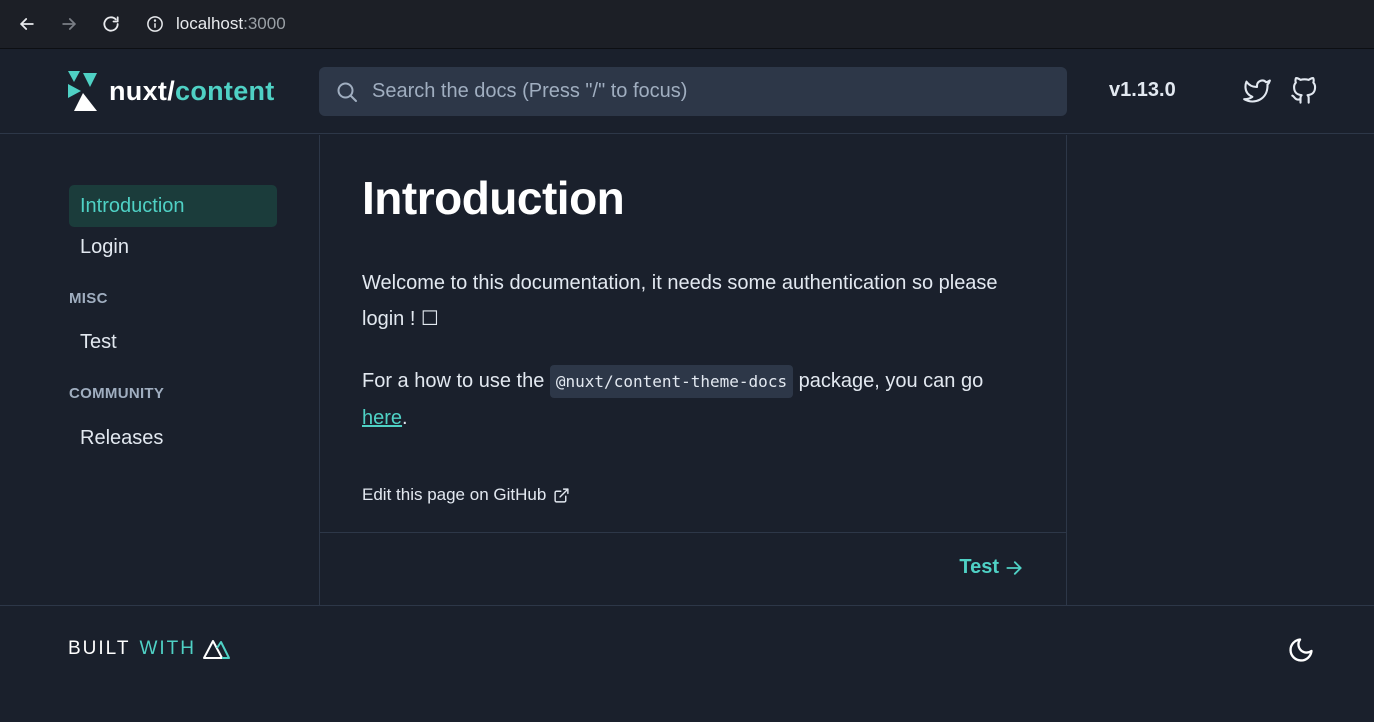 The width and height of the screenshot is (1374, 722). I want to click on edit-link-label: Edit this page on GitHub, so click(454, 494).